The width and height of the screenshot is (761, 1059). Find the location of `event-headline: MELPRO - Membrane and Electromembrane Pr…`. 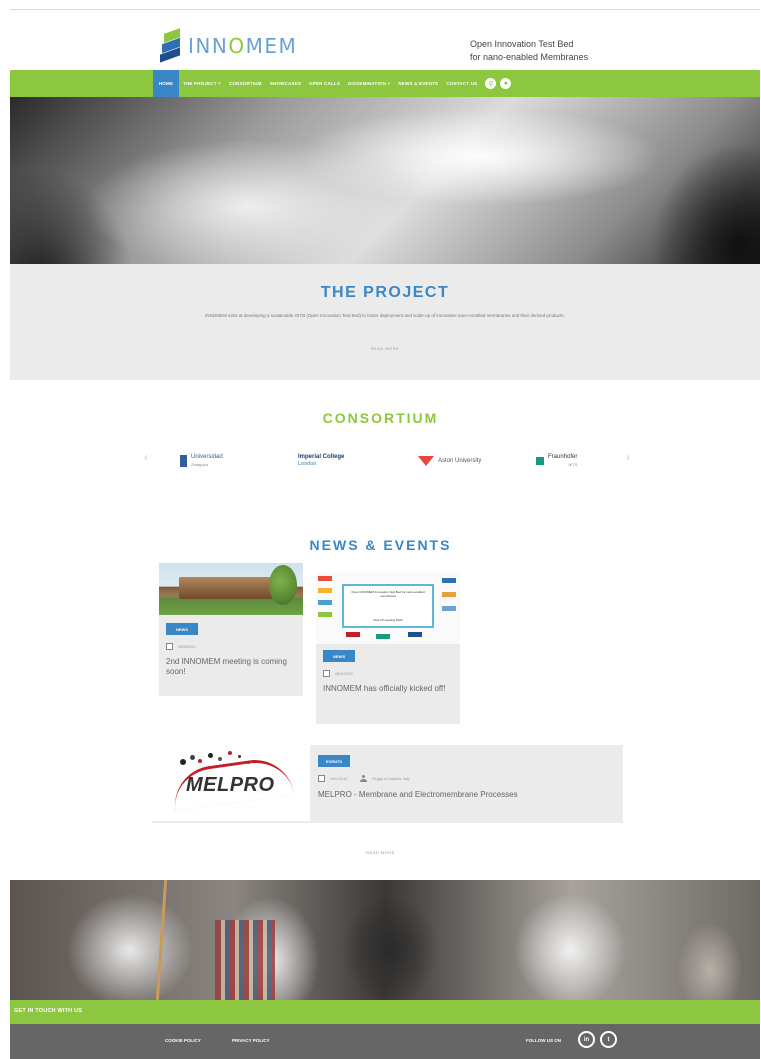

event-headline: MELPRO - Membrane and Electromembrane Pr… is located at coordinates (468, 795).